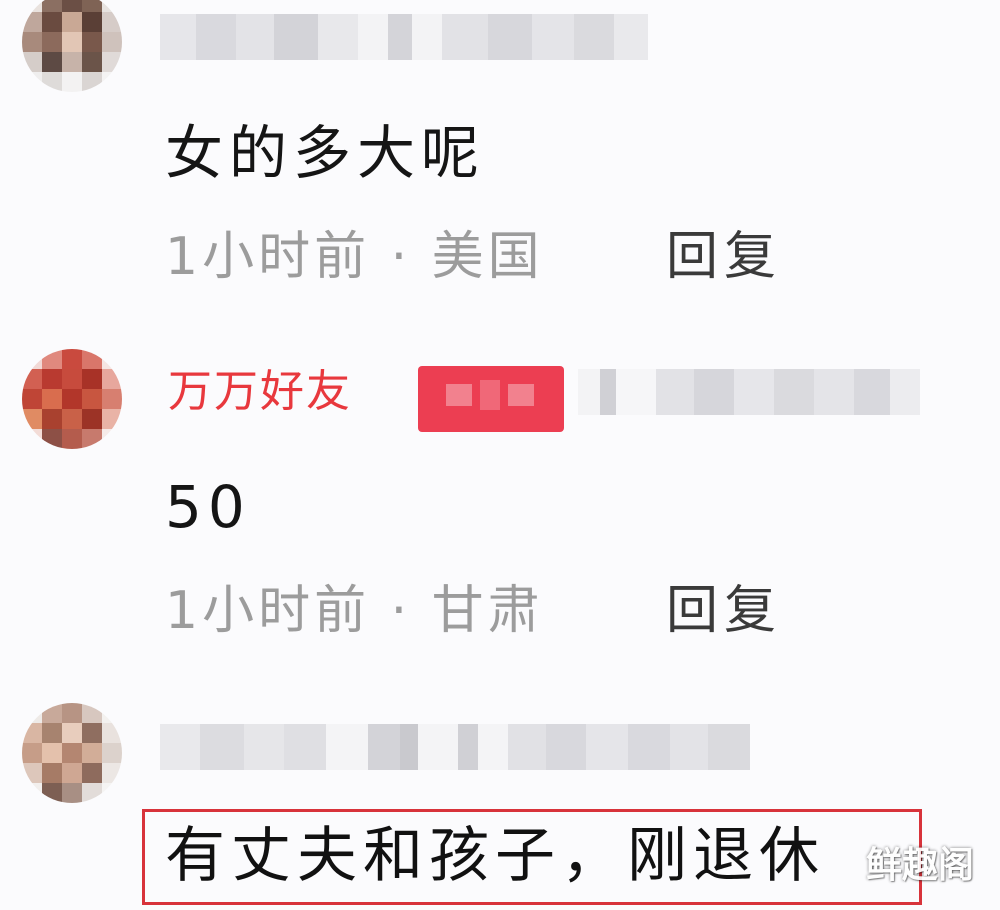 The height and width of the screenshot is (910, 1000). I want to click on watermark: 鲜趣阁, so click(920, 865).